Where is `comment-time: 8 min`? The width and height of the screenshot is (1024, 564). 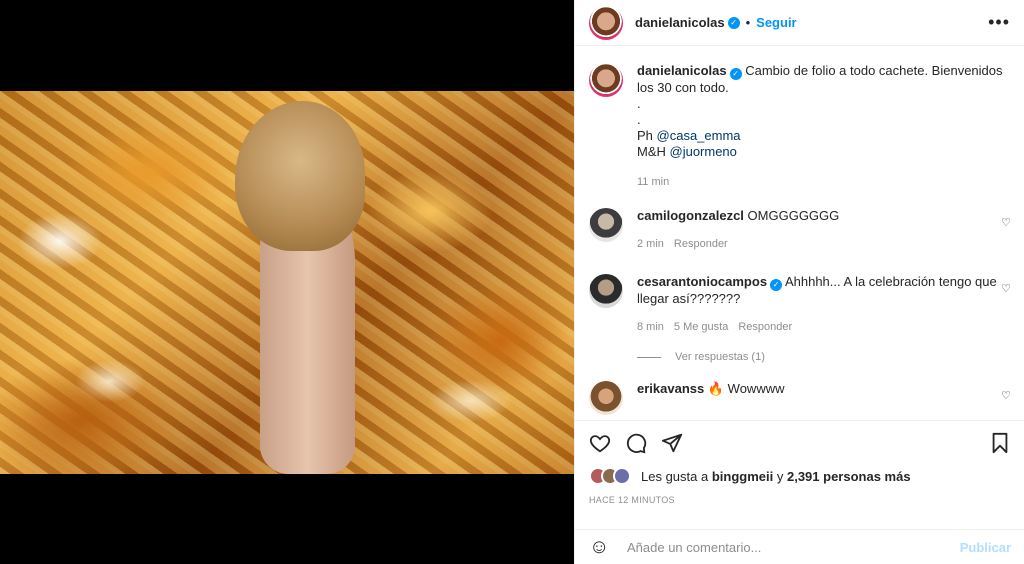
comment-time: 8 min is located at coordinates (650, 327).